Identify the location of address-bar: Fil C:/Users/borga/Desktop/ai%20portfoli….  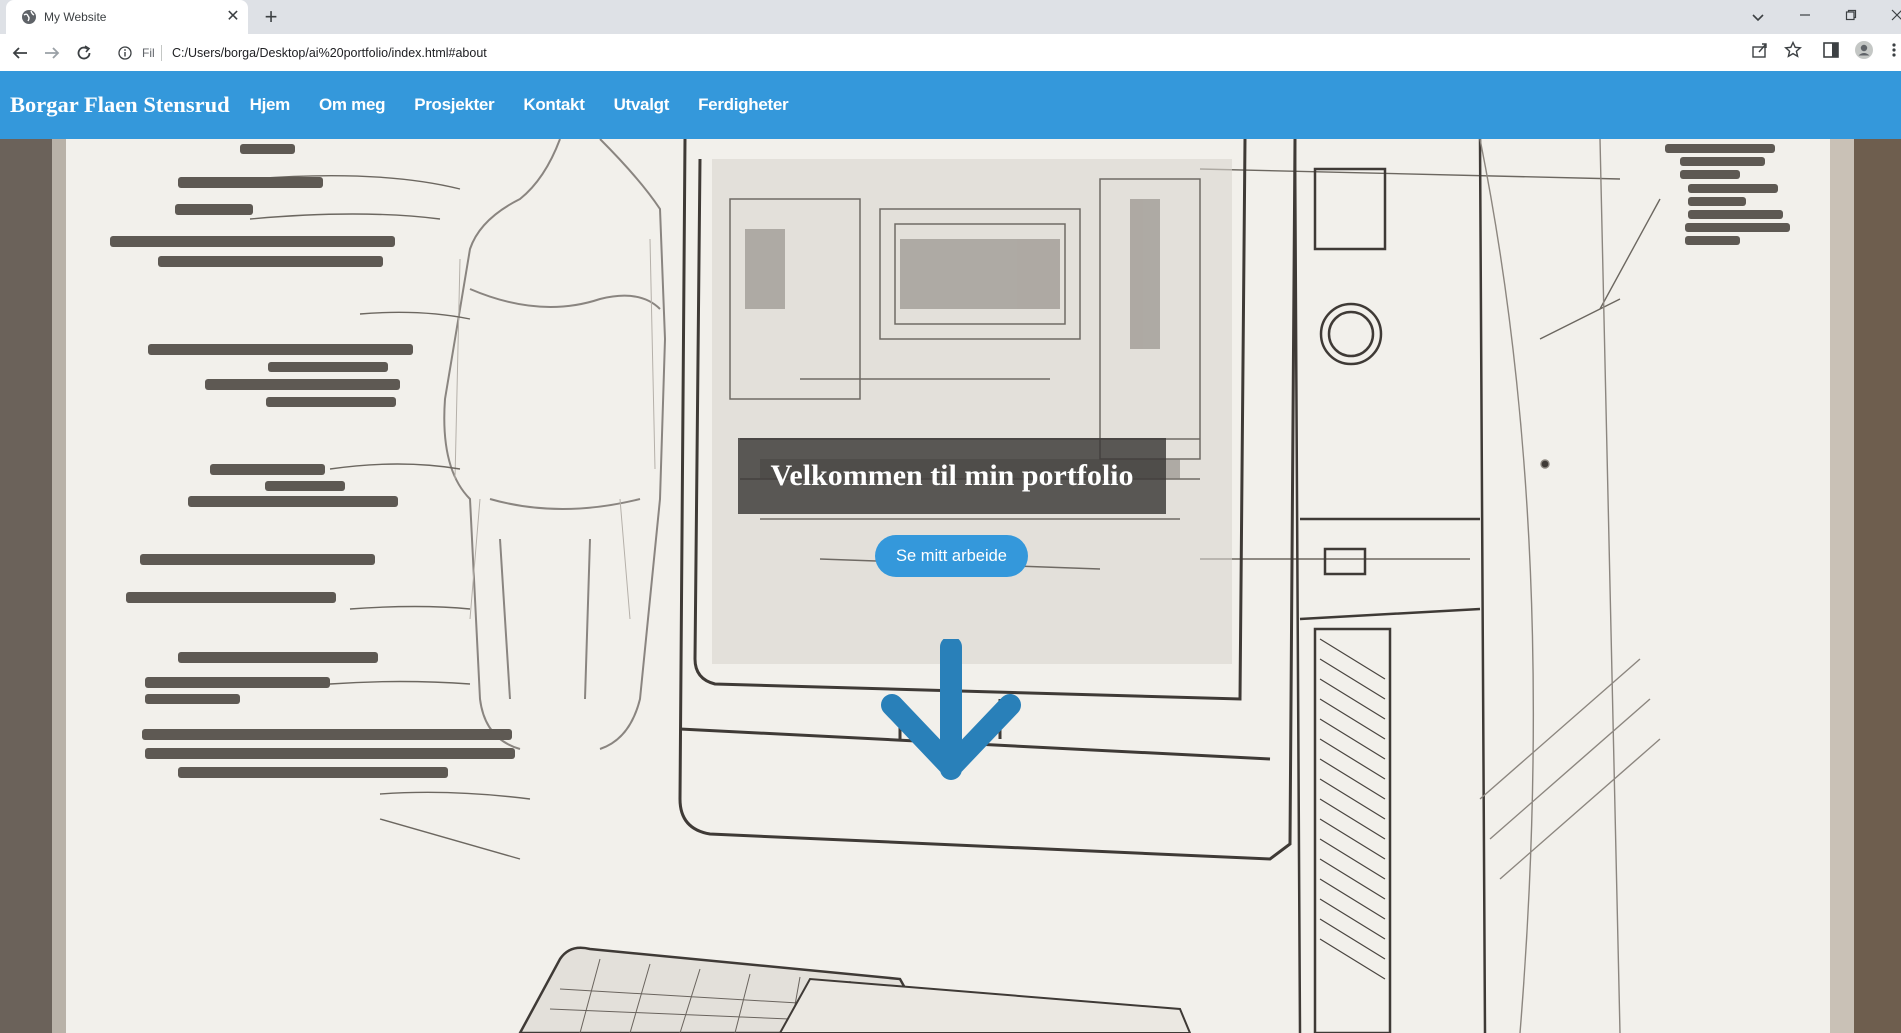
(946, 53).